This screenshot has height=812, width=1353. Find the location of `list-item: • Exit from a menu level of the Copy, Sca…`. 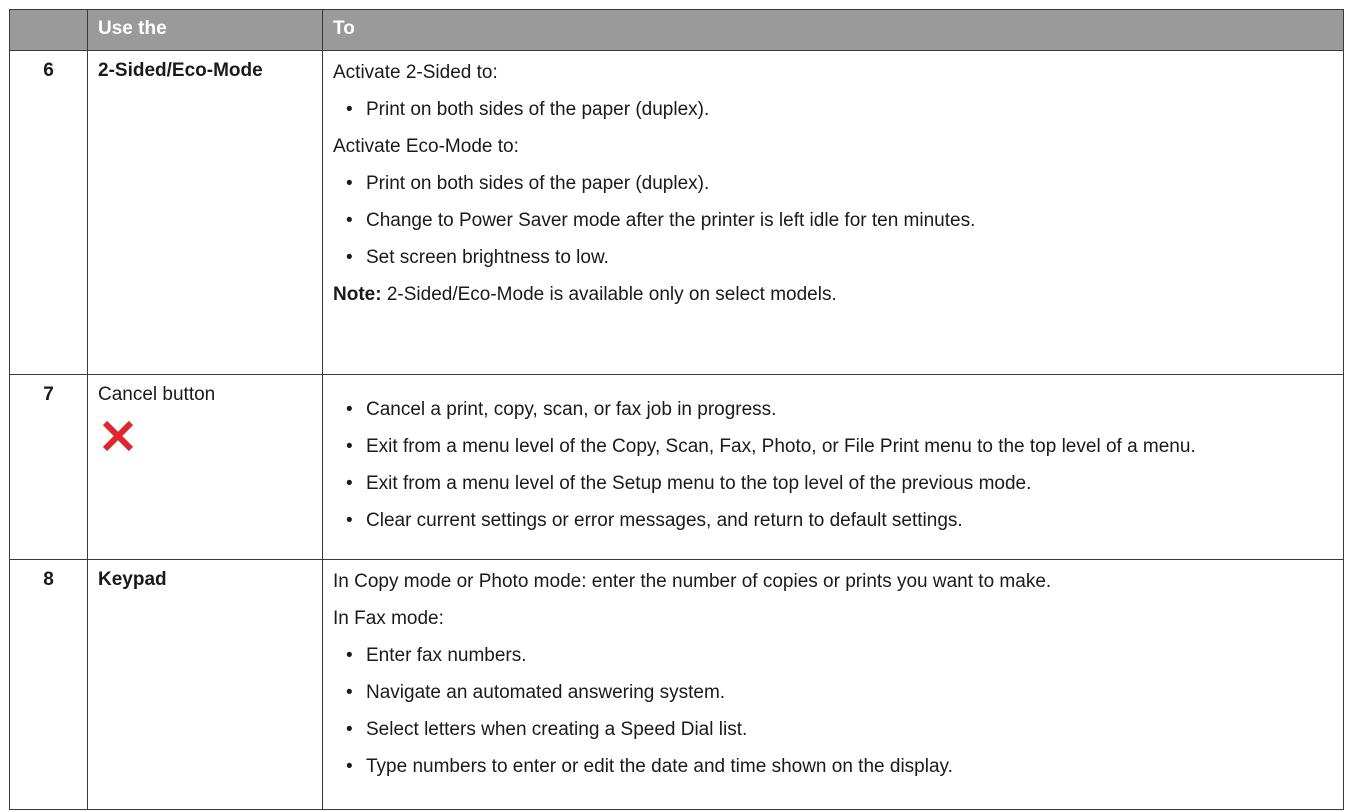

list-item: • Exit from a menu level of the Copy, Sca… is located at coordinates (833, 447).